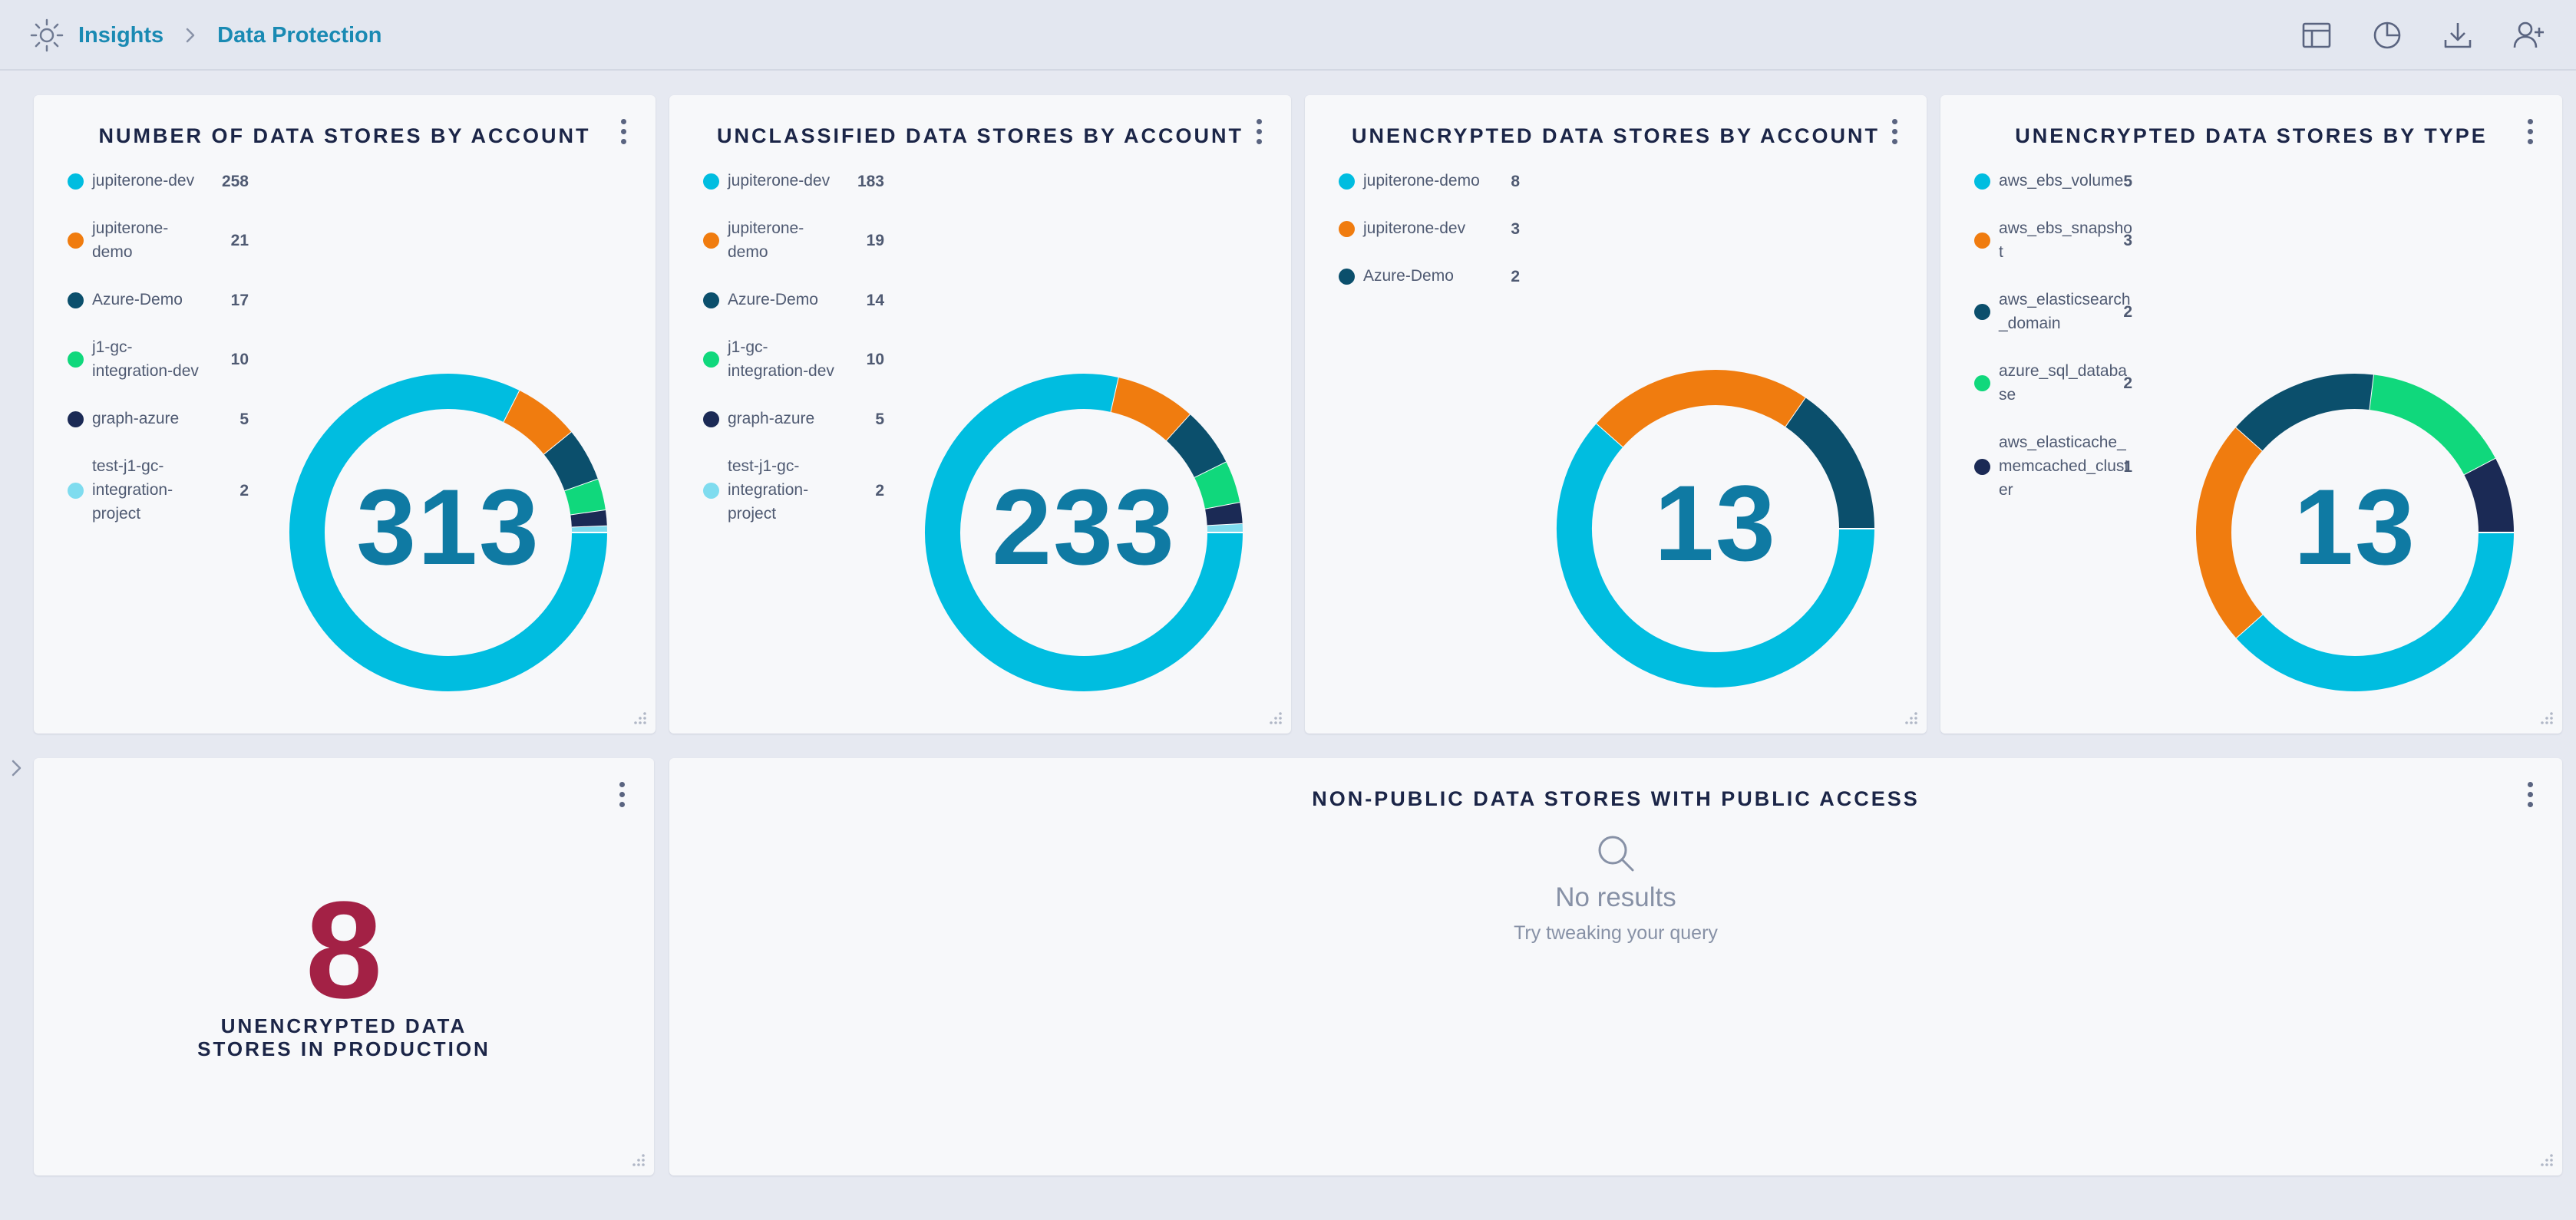 This screenshot has height=1220, width=2576. I want to click on add-chart-button, so click(2387, 35).